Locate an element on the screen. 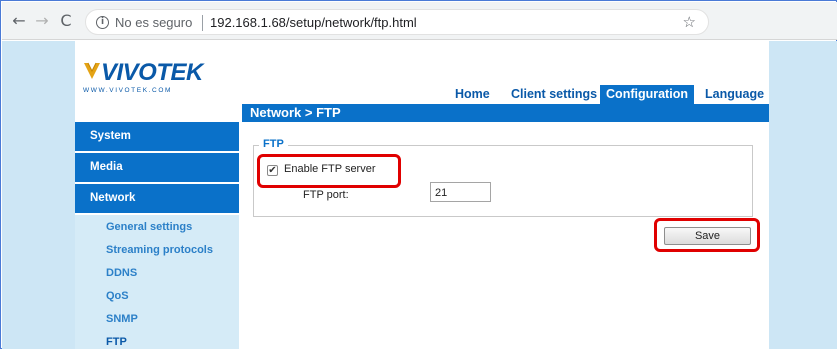 The height and width of the screenshot is (349, 837). nav-configuration: Configuration is located at coordinates (647, 94).